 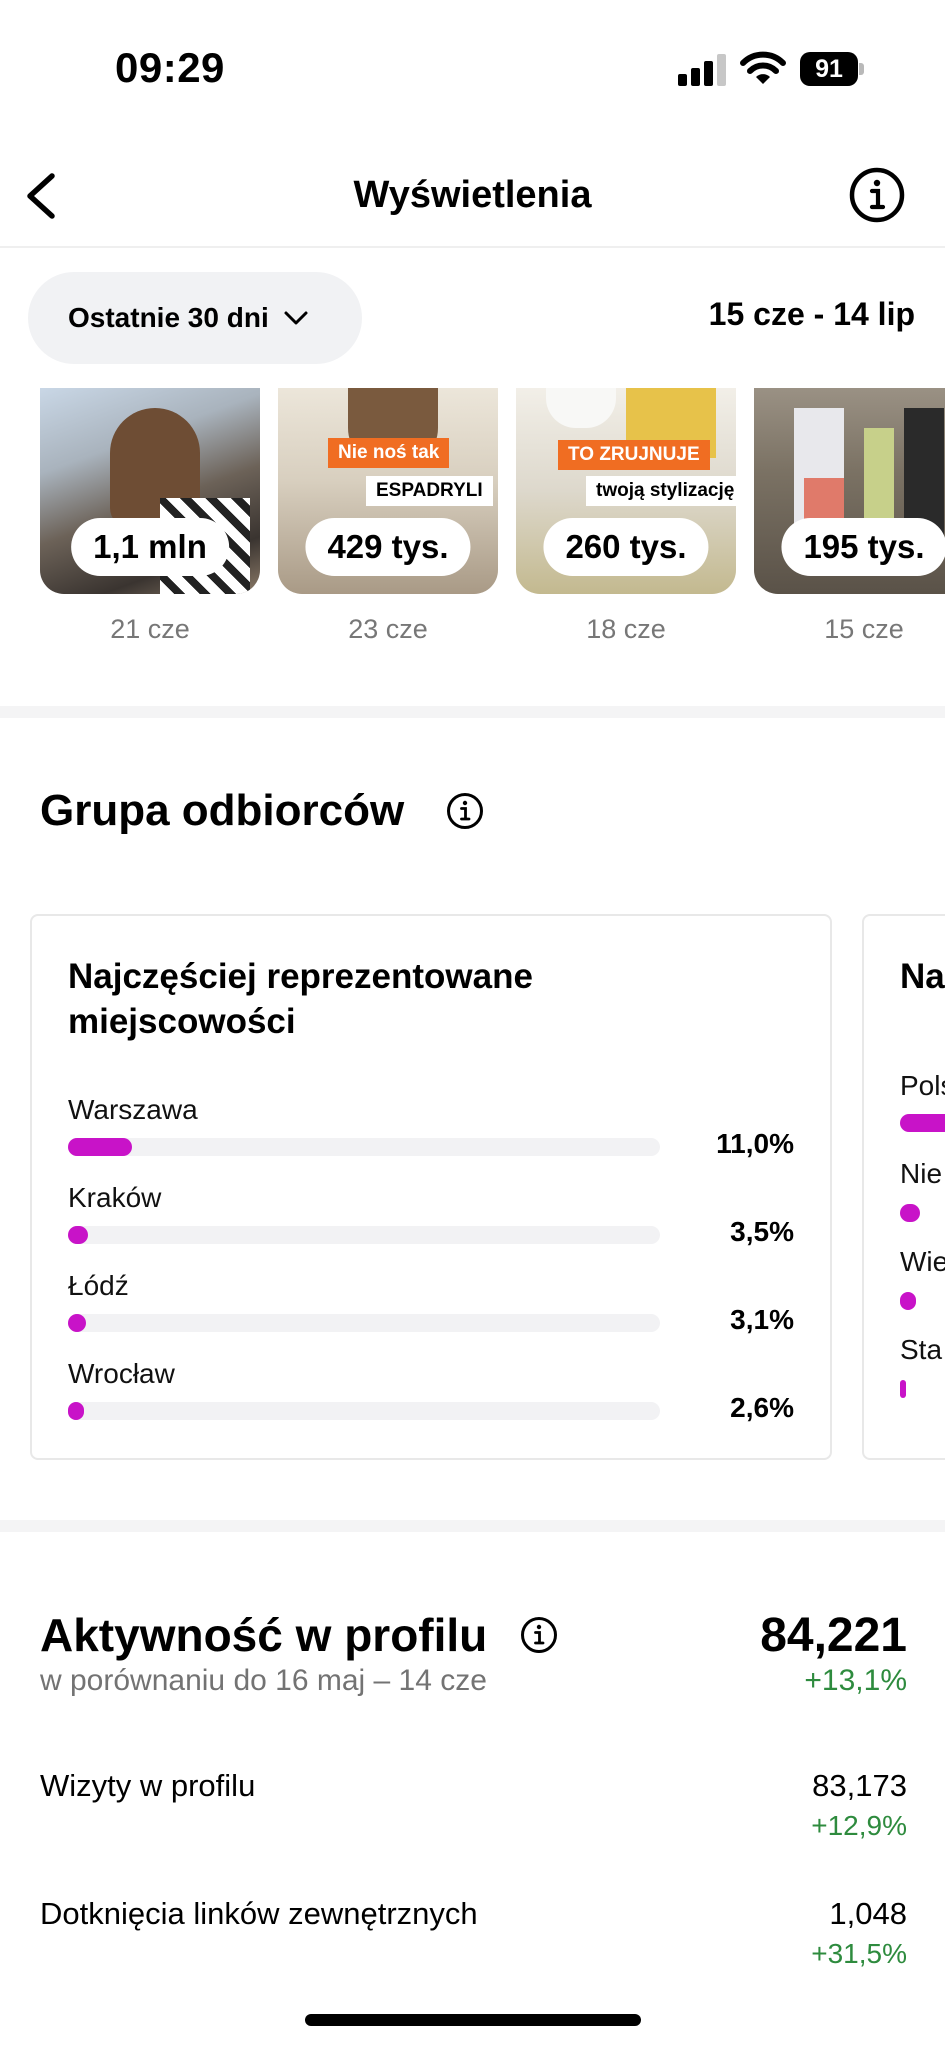 What do you see at coordinates (762, 1407) in the screenshot?
I see `city-value: 2,6%` at bounding box center [762, 1407].